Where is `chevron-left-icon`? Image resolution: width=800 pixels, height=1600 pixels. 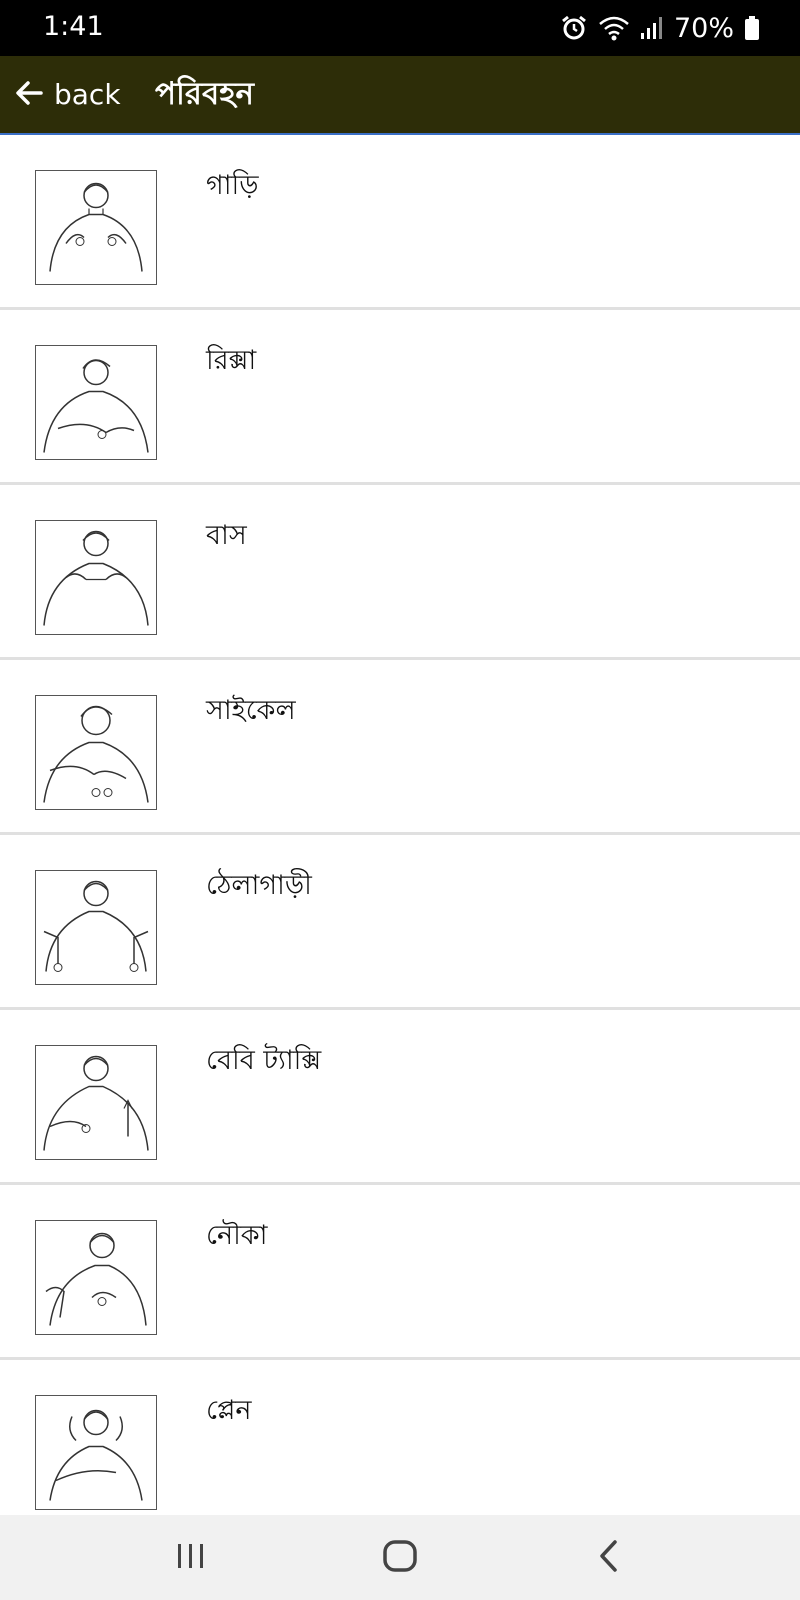 chevron-left-icon is located at coordinates (609, 1558).